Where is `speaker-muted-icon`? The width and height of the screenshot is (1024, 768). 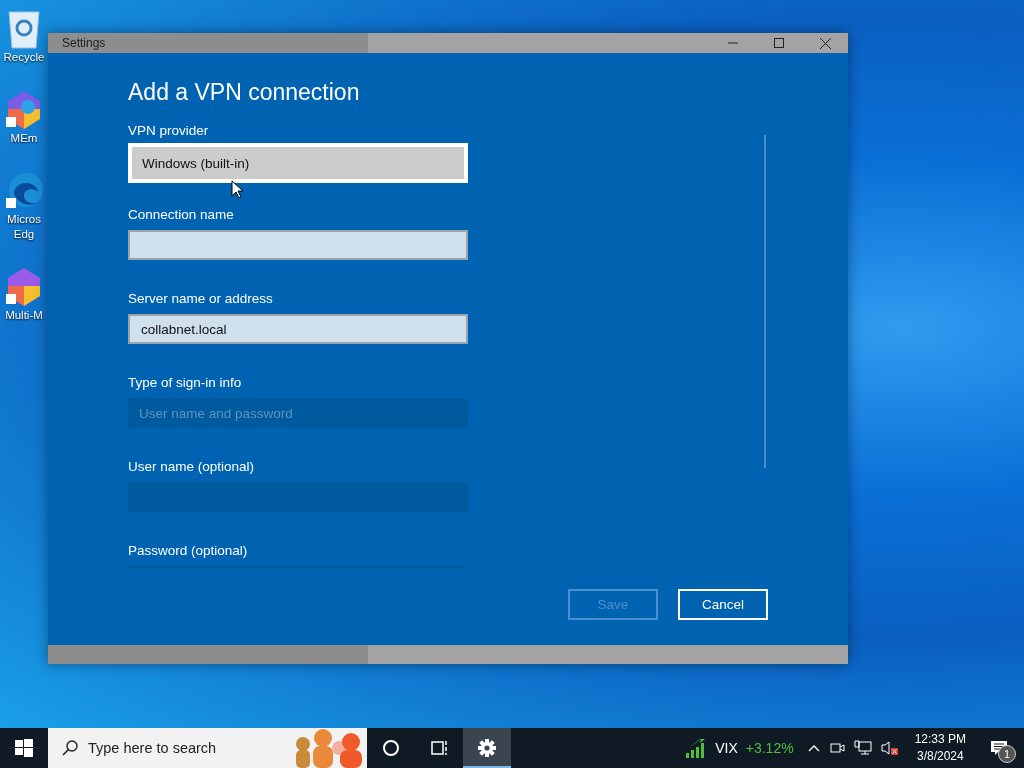
speaker-muted-icon is located at coordinates (889, 748).